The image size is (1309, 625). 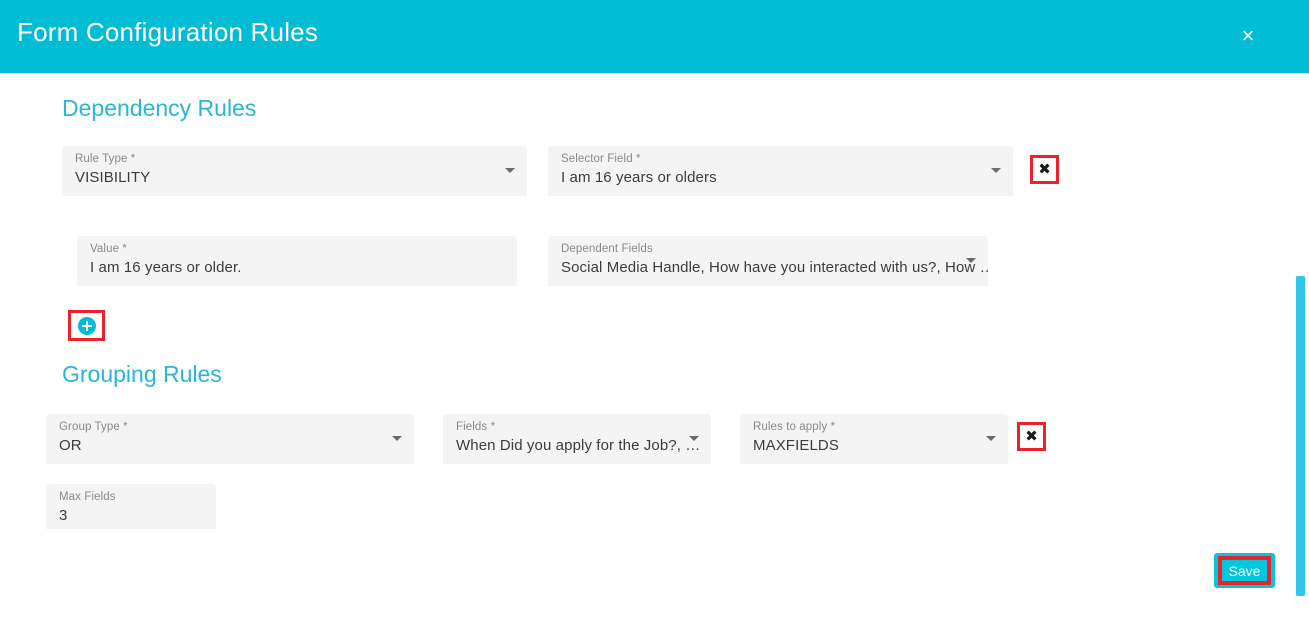 I want to click on max-fields-input: Max Fields 3, so click(x=131, y=506).